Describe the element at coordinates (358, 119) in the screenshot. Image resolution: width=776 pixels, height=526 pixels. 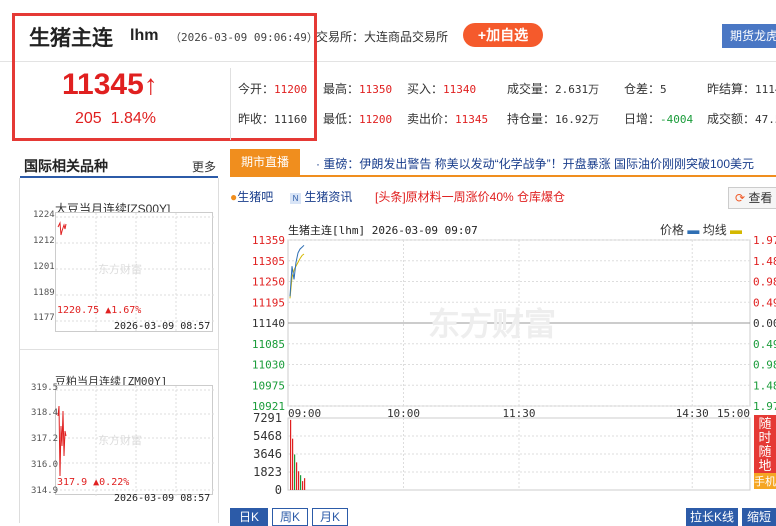
I see `low-field: 最低：11200` at that location.